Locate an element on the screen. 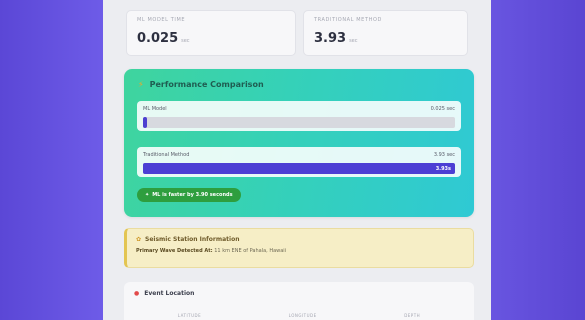 Image resolution: width=585 pixels, height=320 pixels. event-col-depth: Depth is located at coordinates (412, 315).